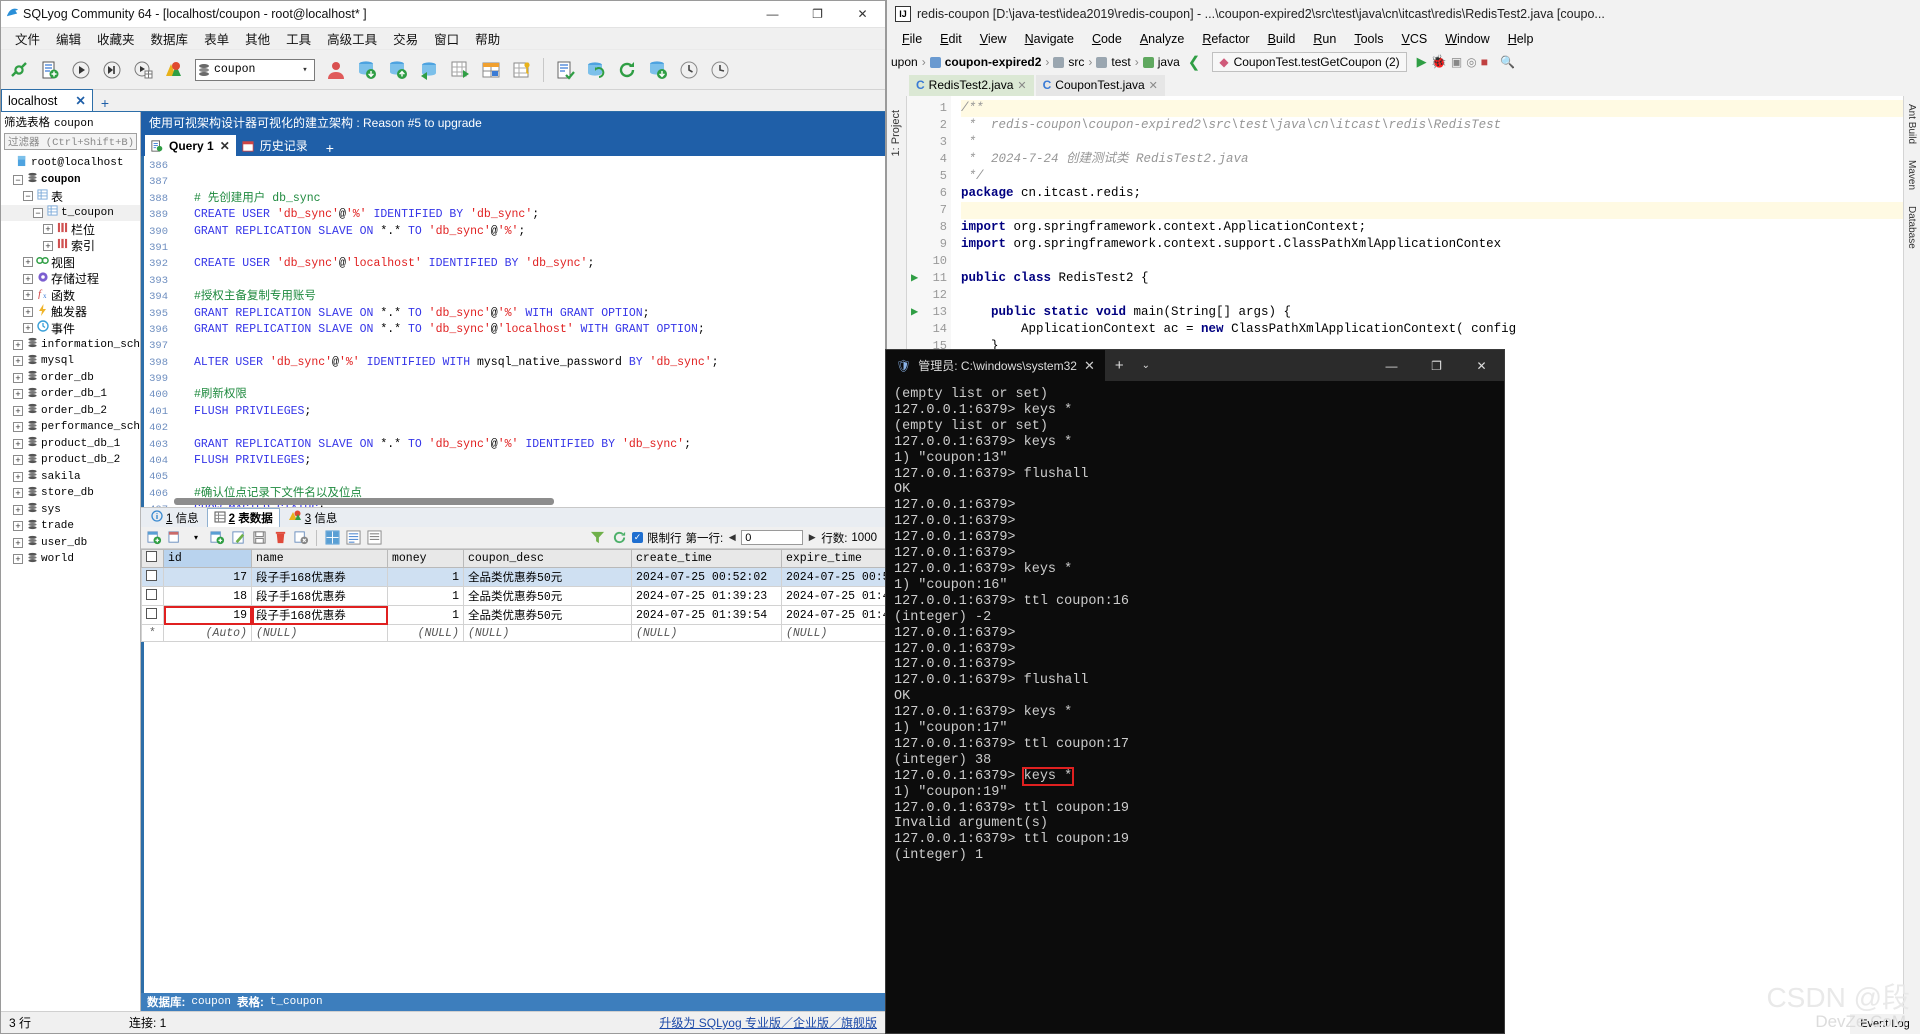 The height and width of the screenshot is (1034, 1920). I want to click on code-line: FLUSH PRIVILEGES;, so click(539, 412).